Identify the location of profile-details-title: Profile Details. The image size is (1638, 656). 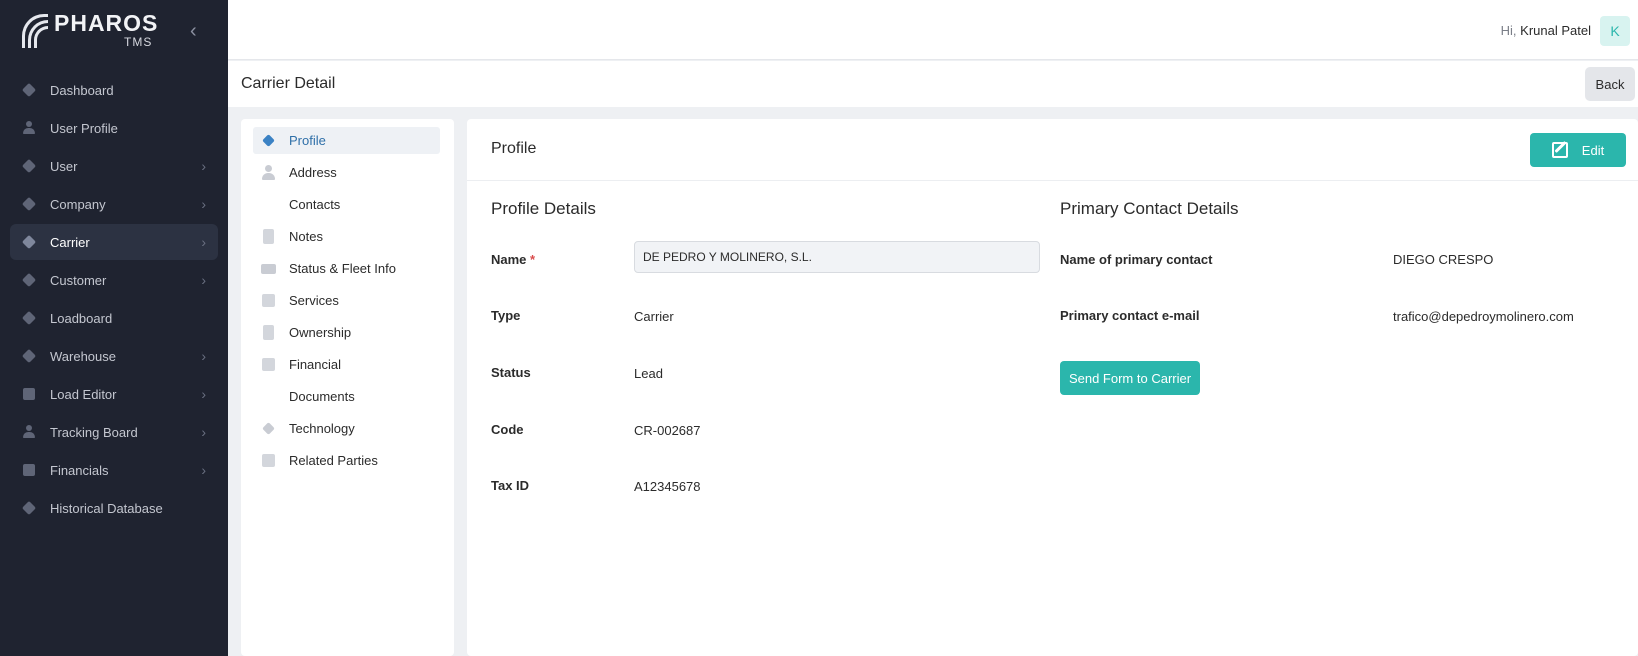
(543, 208).